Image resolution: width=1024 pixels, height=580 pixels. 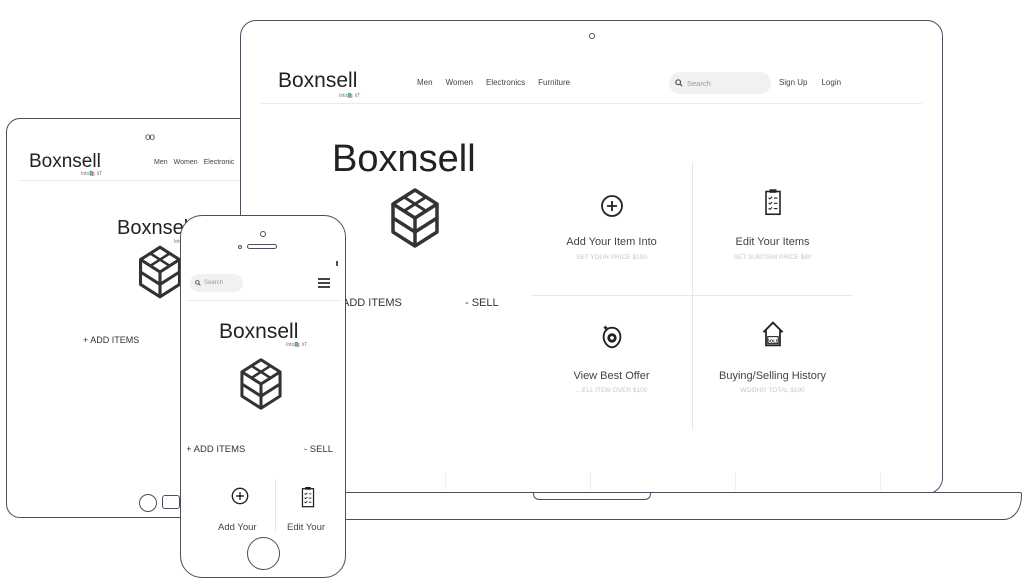 I want to click on phone-search-input: Search, so click(x=216, y=283).